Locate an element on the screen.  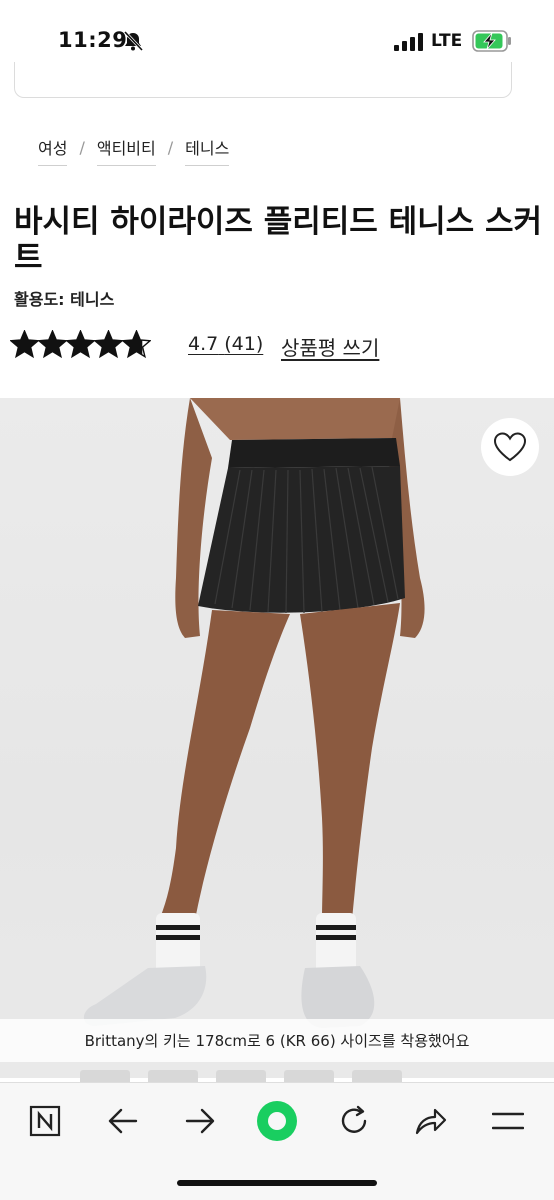
back-arrow-icon is located at coordinates (123, 1121).